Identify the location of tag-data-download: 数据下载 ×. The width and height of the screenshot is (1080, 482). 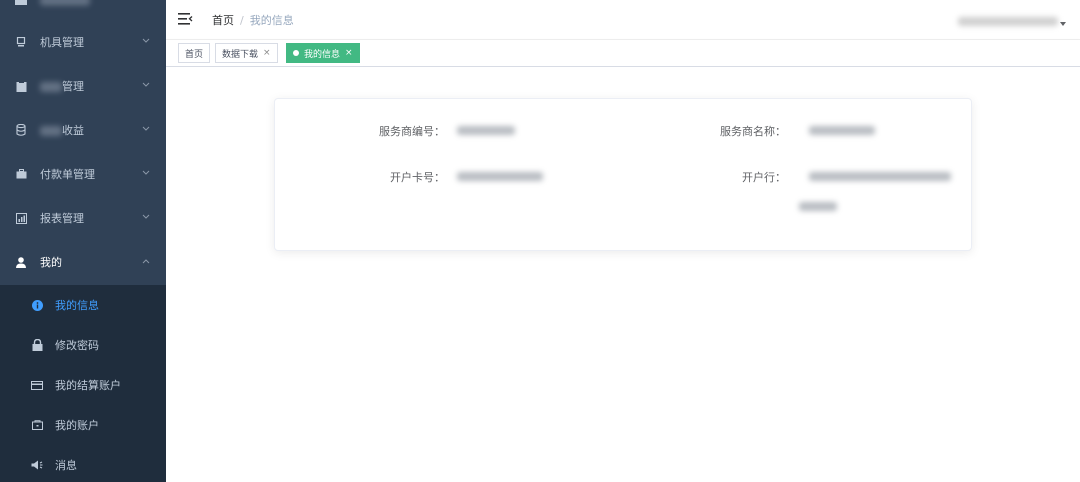
(246, 53).